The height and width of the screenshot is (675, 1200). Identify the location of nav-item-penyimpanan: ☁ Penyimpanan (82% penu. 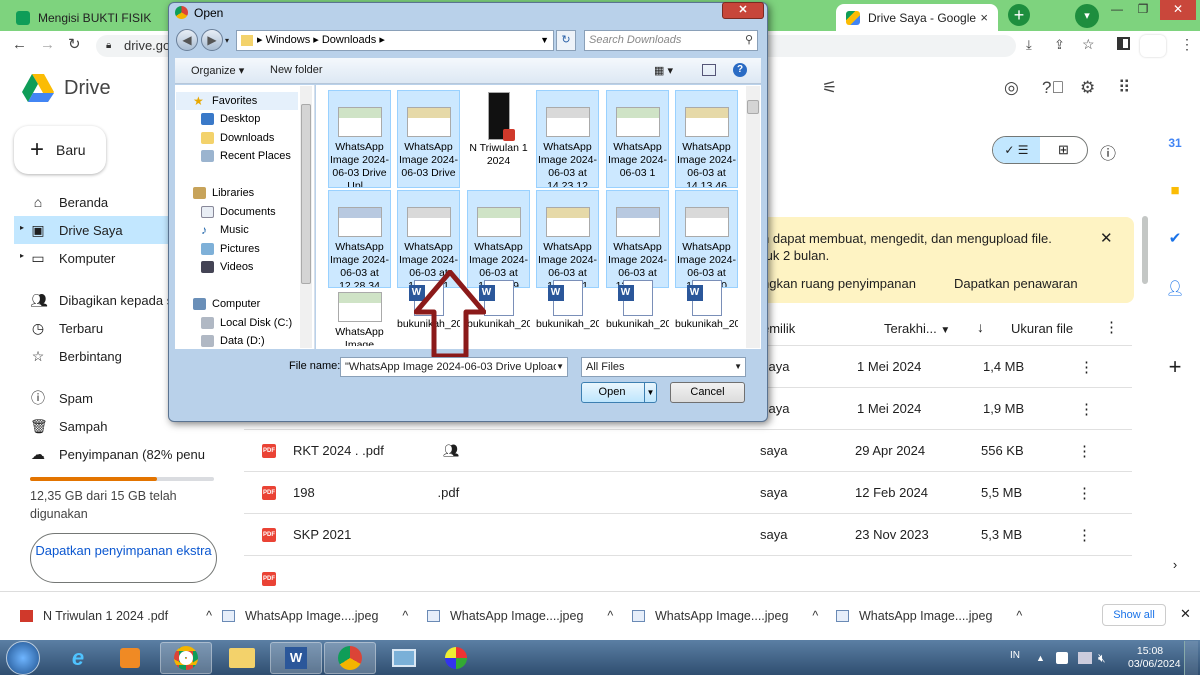
(113, 454).